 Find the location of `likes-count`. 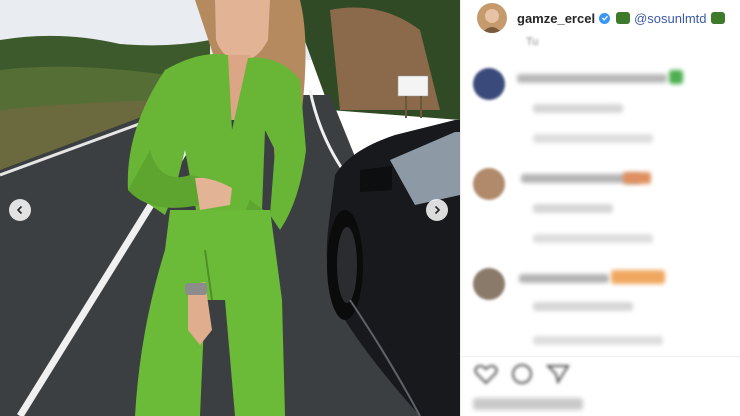

likes-count is located at coordinates (528, 404).